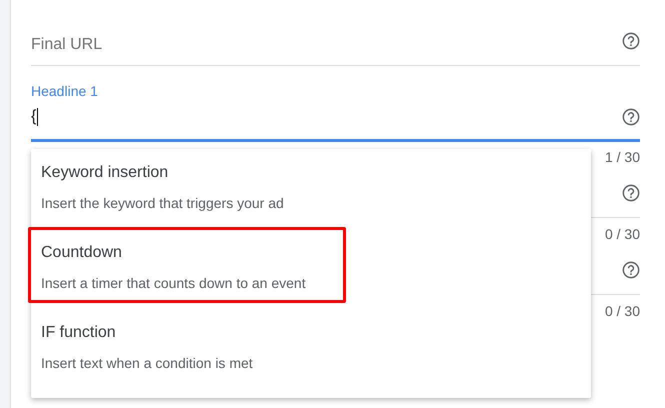 This screenshot has height=408, width=665. Describe the element at coordinates (65, 91) in the screenshot. I see `field-label: Headline 1` at that location.